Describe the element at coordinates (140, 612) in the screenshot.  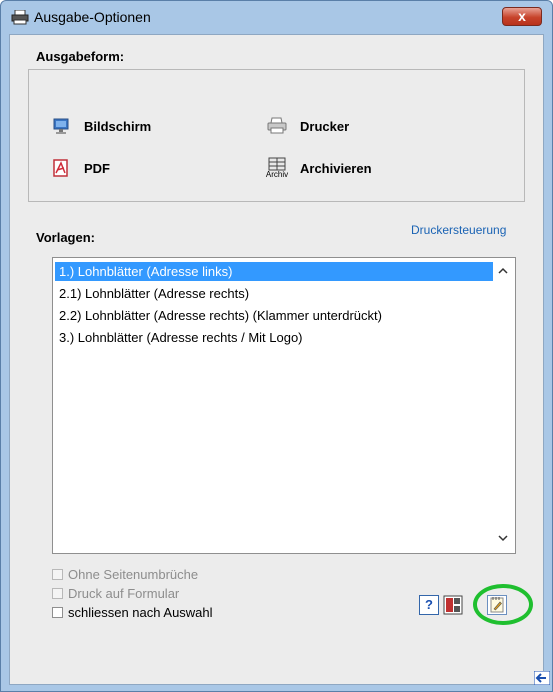
I see `close-after-selection-label: schliessen nach Auswahl` at that location.